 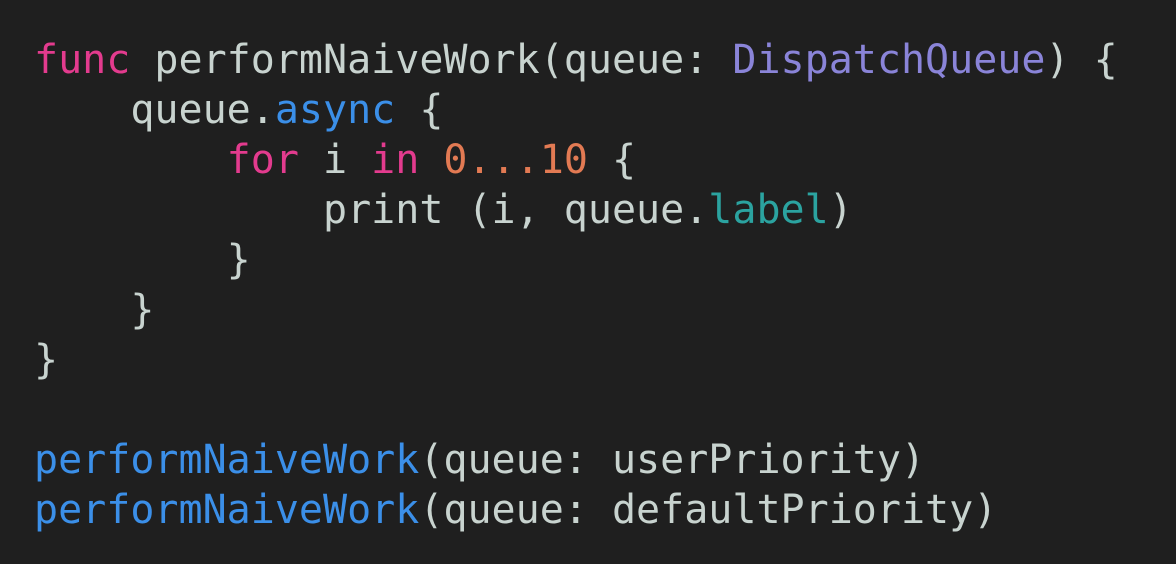 I want to click on code-token-plain: ) {, so click(x=1081, y=60).